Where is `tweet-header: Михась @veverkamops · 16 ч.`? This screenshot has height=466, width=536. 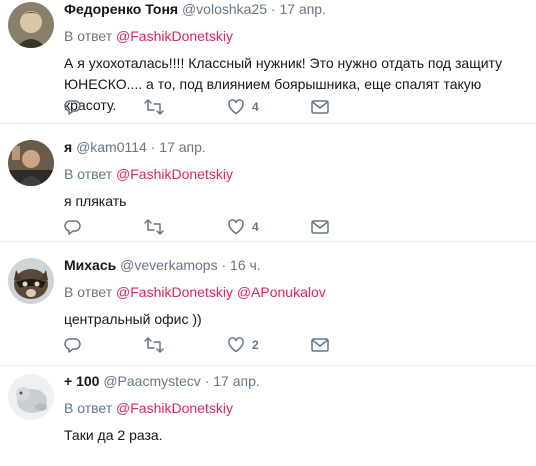 tweet-header: Михась @veverkamops · 16 ч. is located at coordinates (296, 265).